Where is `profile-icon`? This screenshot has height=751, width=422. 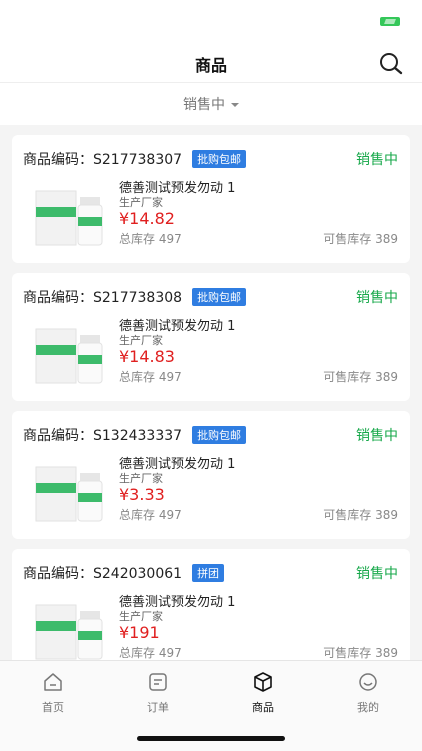
profile-icon is located at coordinates (368, 682).